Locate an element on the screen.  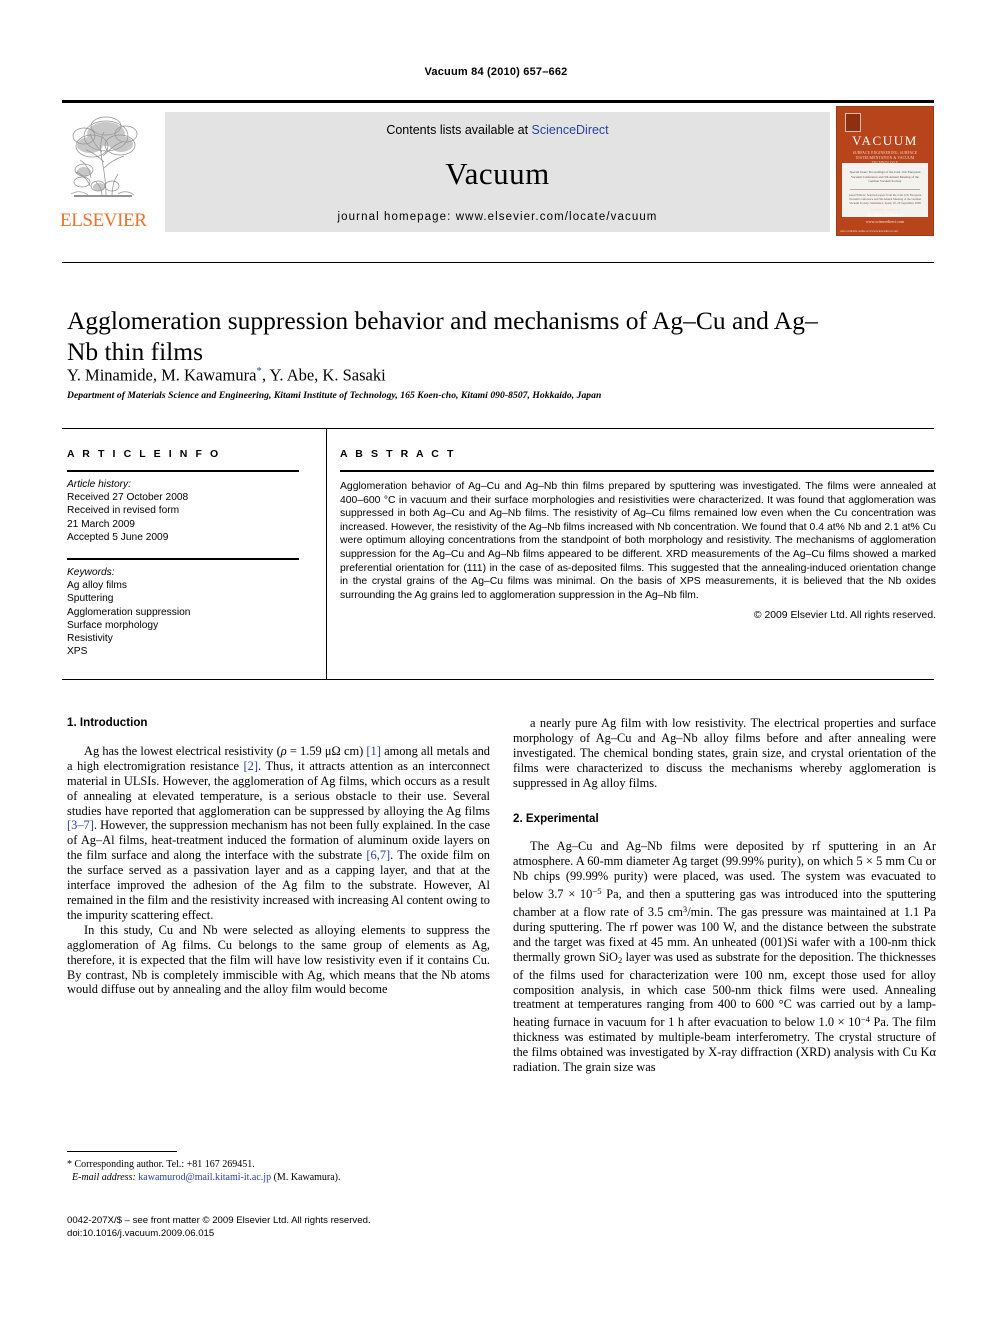
article-history-item: Received 27 October 2008 is located at coordinates (128, 498).